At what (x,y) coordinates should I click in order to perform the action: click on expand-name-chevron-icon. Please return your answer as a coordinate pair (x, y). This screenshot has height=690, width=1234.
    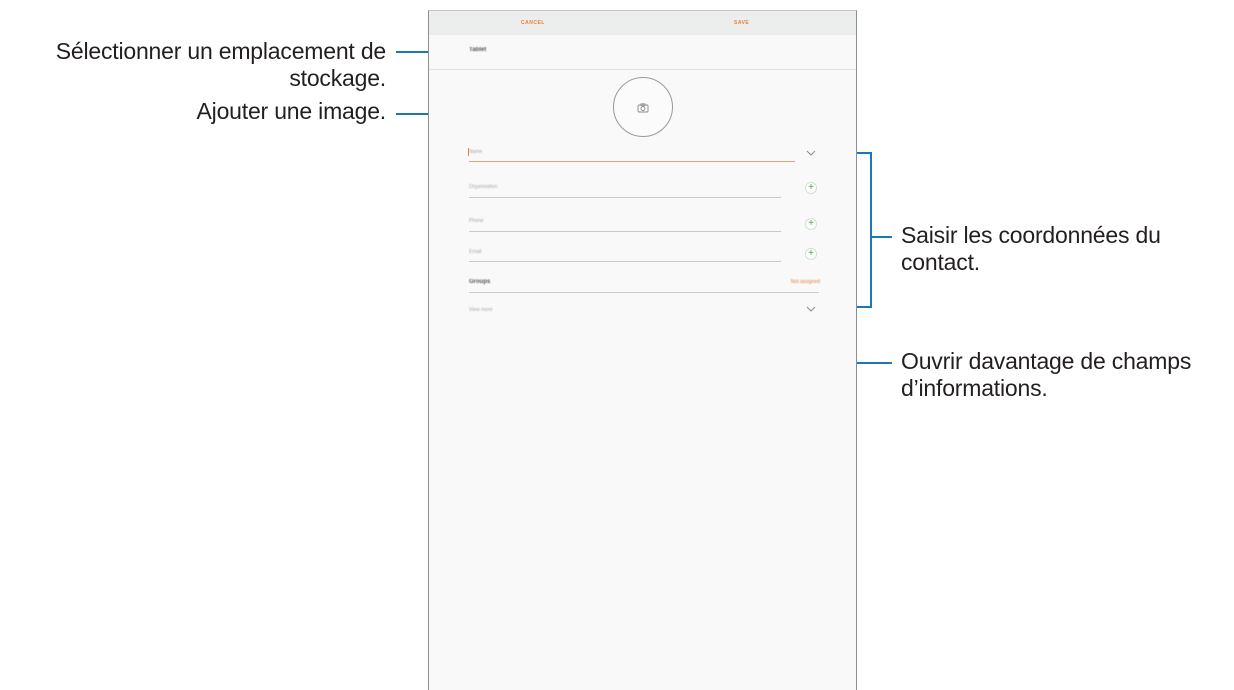
    Looking at the image, I should click on (811, 153).